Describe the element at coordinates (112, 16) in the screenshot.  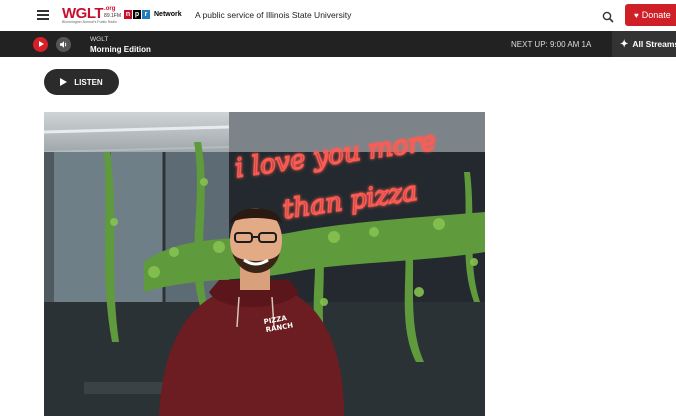
I see `logo-frequency: 89.1FM` at that location.